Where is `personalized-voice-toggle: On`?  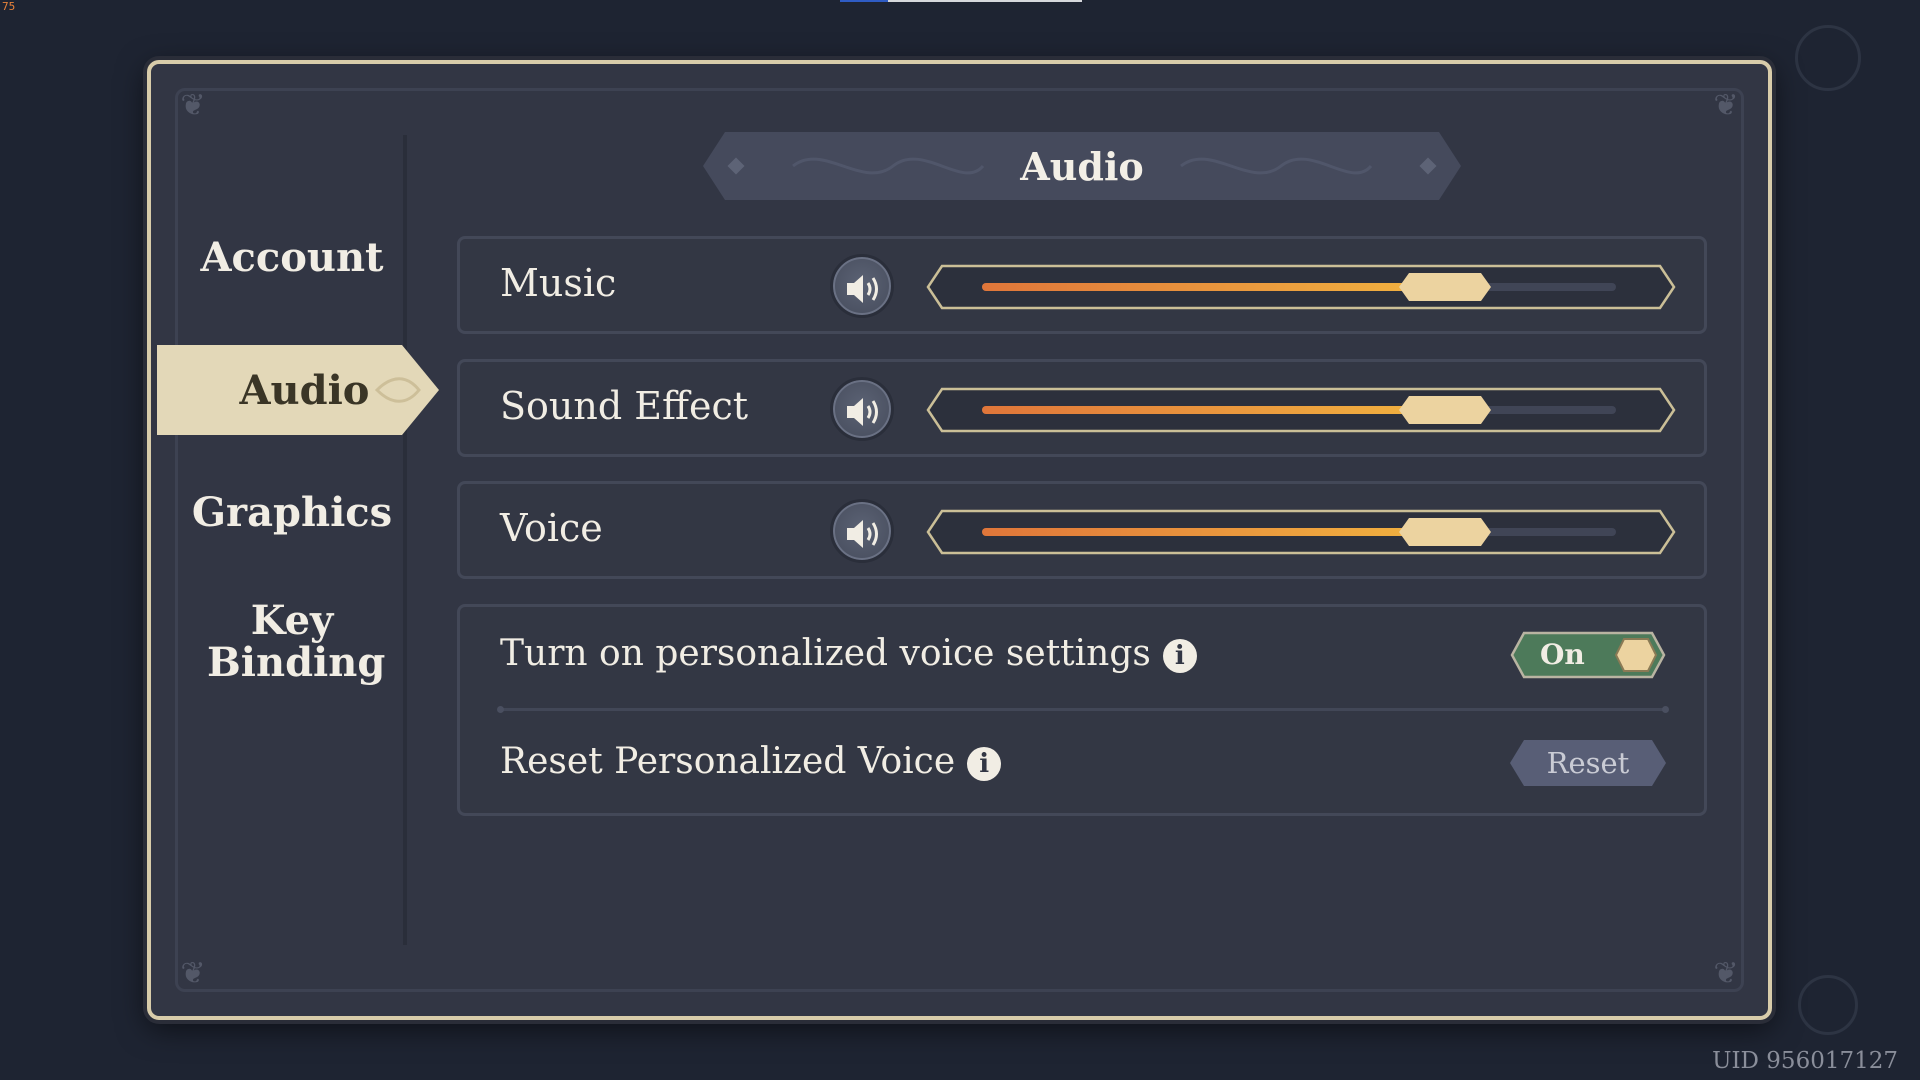 personalized-voice-toggle: On is located at coordinates (1588, 655).